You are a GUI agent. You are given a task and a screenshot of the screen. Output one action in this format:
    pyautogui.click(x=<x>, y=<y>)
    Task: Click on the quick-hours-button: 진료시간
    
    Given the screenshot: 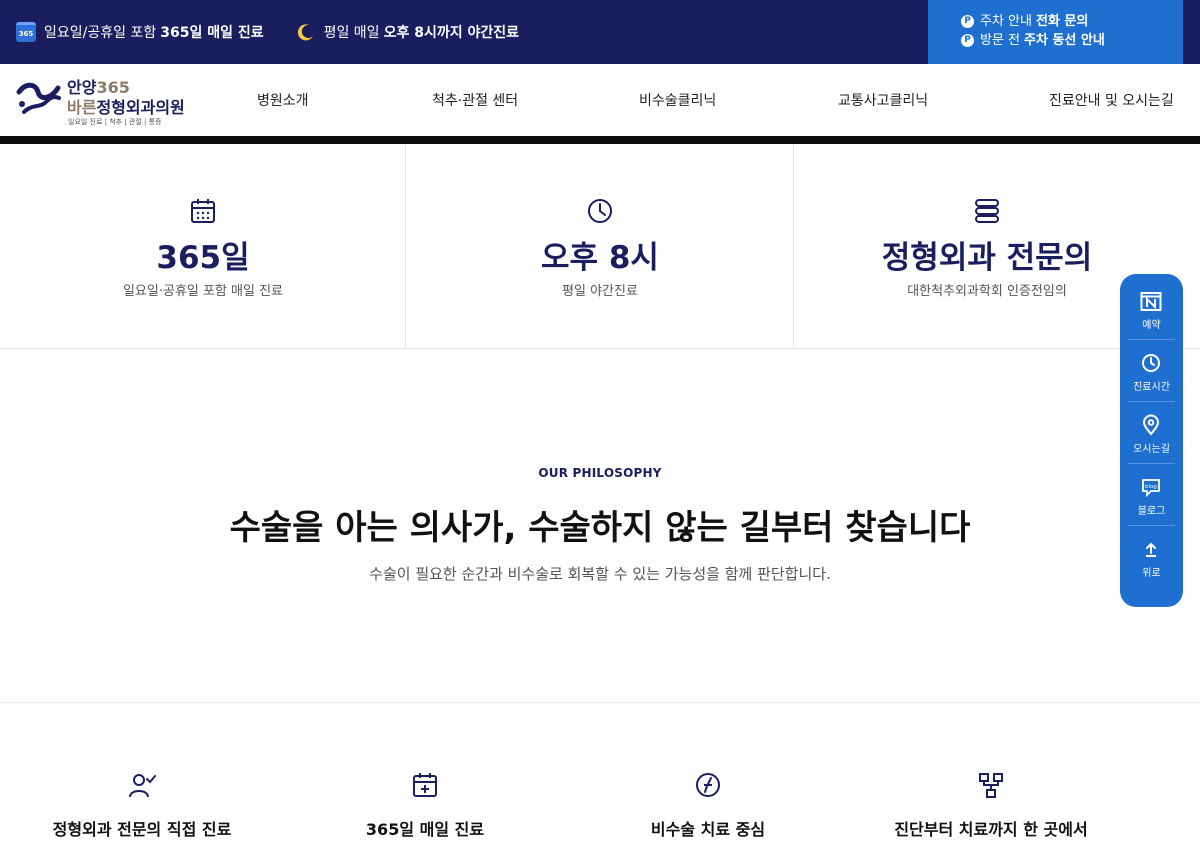 What is the action you would take?
    pyautogui.click(x=1151, y=370)
    